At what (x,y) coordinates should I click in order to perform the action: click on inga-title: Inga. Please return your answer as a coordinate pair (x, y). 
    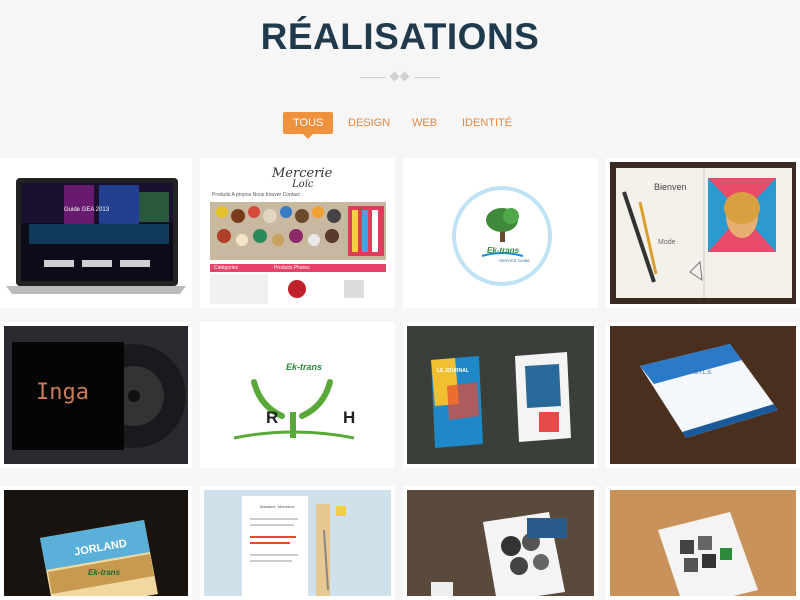
    Looking at the image, I should click on (62, 392).